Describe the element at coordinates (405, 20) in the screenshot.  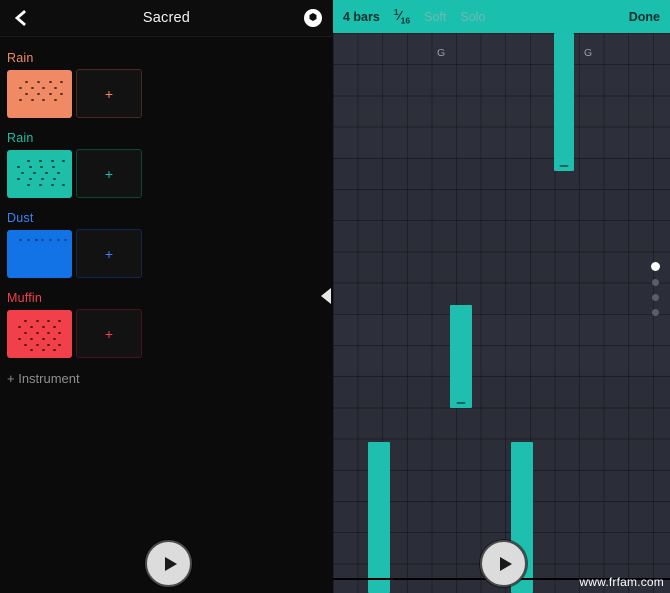
I see `division-denominator: 16` at that location.